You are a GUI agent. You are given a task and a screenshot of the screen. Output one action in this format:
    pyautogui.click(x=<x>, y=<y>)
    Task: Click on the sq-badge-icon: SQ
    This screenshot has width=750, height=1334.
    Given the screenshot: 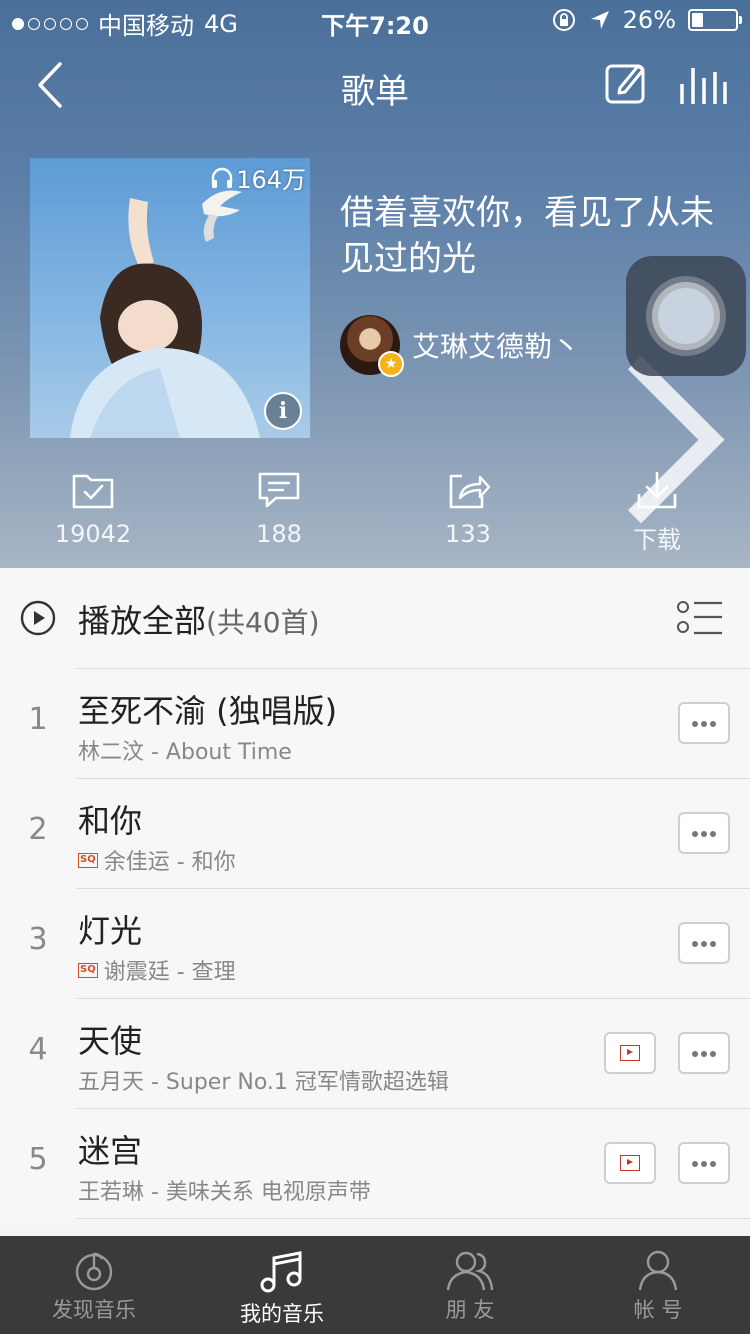 What is the action you would take?
    pyautogui.click(x=88, y=970)
    